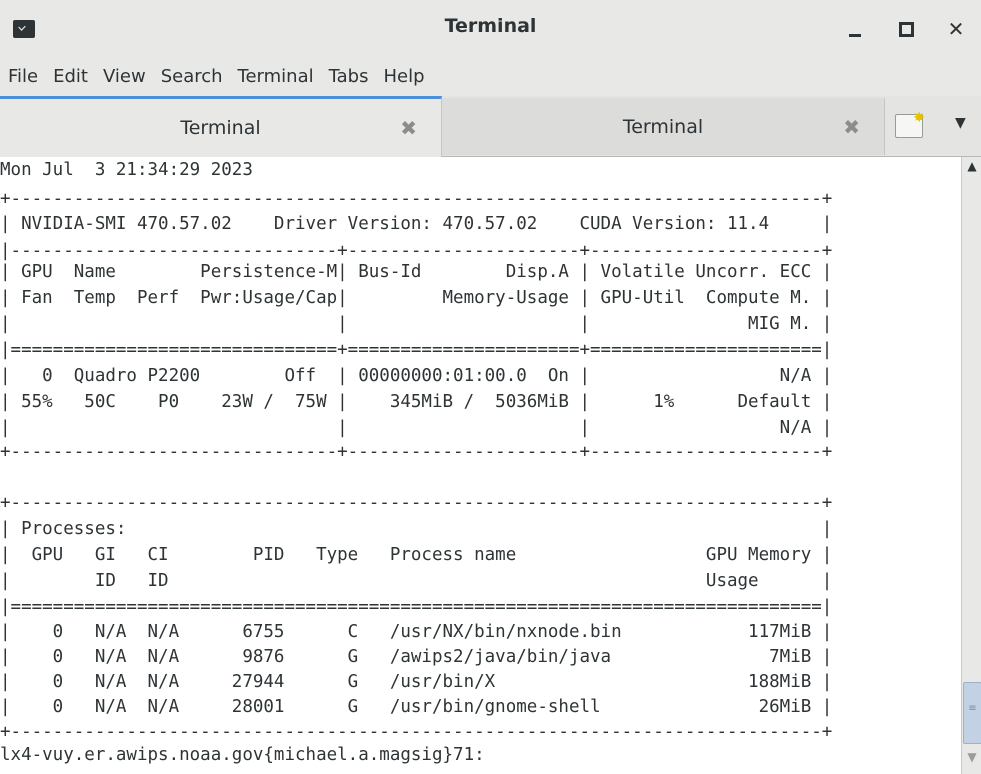  Describe the element at coordinates (416, 581) in the screenshot. I see `terminal-line: | ID ID Usage |` at that location.